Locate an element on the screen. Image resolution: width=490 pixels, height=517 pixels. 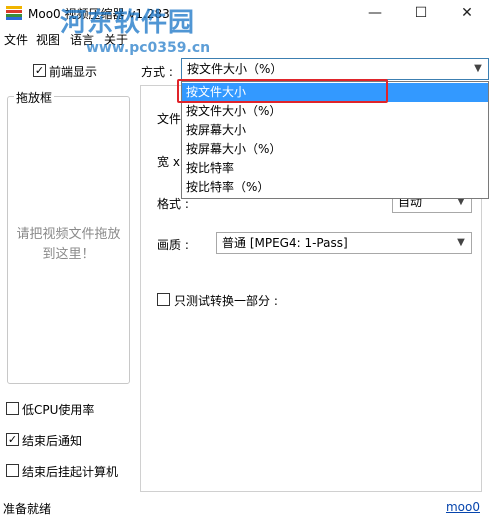
test-part-label: 只测试转换一部分 : is located at coordinates (226, 301).